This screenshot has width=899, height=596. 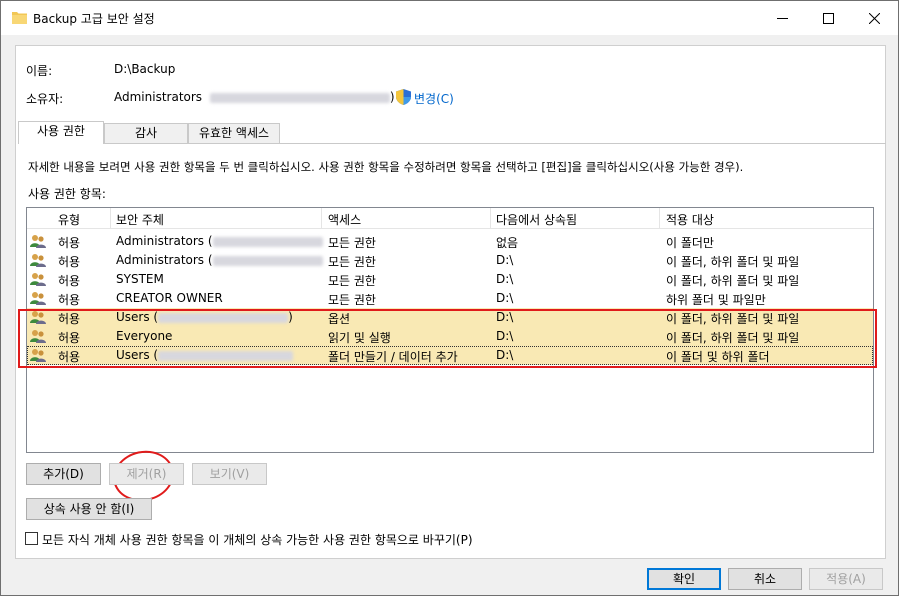 I want to click on permission-entries-label: 사용 권한 항목:, so click(x=67, y=194).